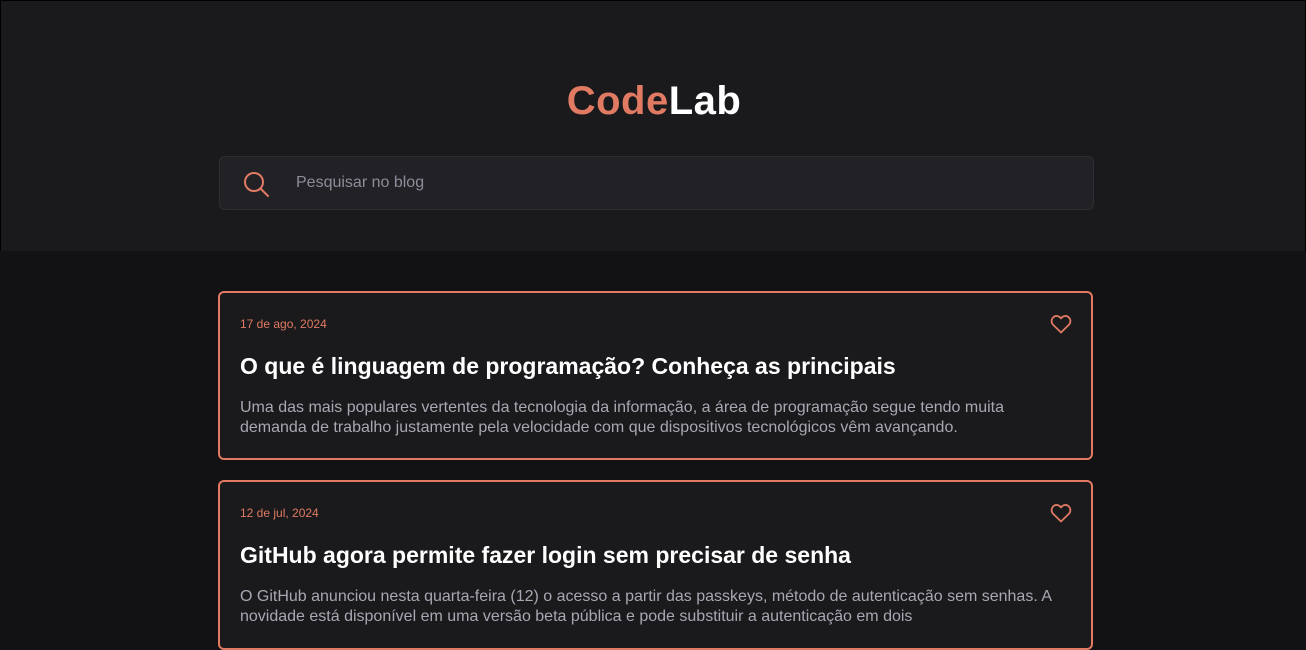 The width and height of the screenshot is (1306, 650). I want to click on search-icon, so click(256, 184).